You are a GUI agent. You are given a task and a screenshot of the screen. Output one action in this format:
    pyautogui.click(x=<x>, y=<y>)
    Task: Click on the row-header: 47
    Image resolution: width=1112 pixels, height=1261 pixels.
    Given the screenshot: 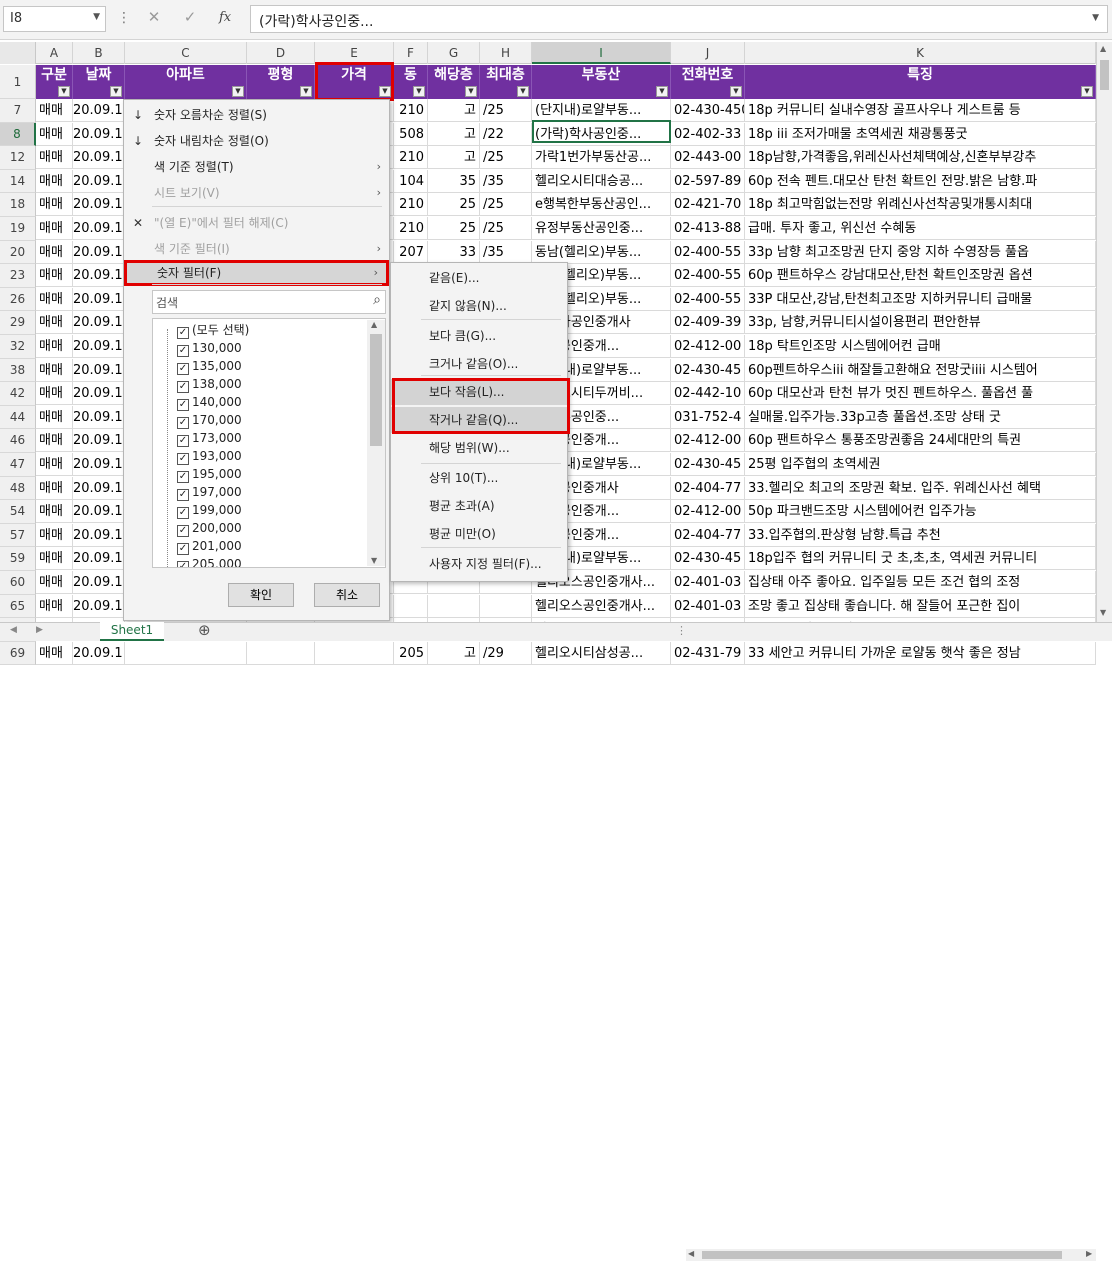 What is the action you would take?
    pyautogui.click(x=18, y=465)
    